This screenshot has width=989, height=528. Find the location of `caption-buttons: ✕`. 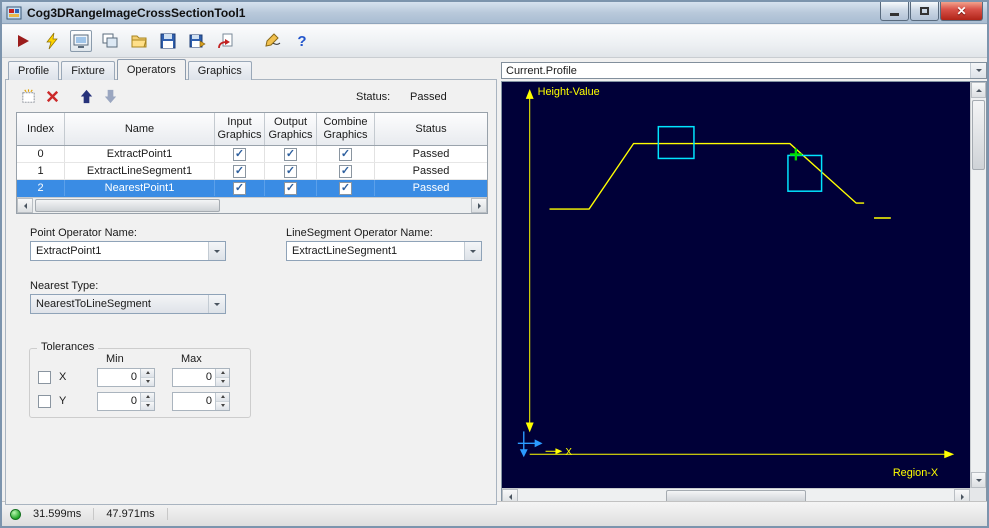

caption-buttons: ✕ is located at coordinates (931, 12).